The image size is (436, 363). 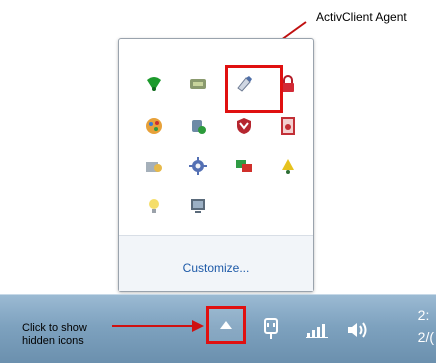 I want to click on clock-time: 2:, so click(x=423, y=315).